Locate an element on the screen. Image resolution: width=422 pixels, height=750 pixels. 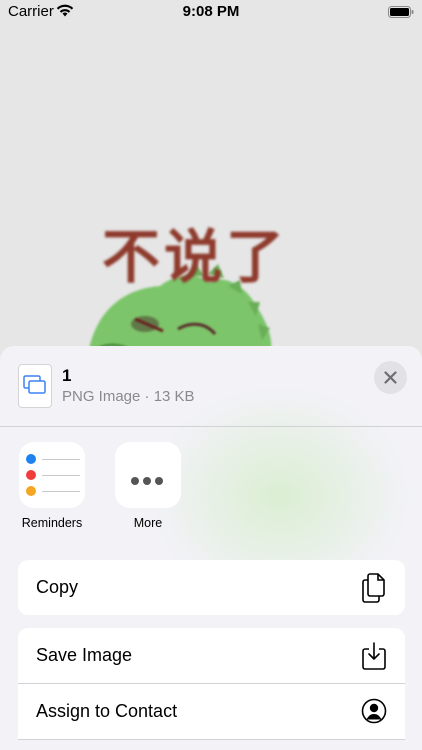
save-image-action: Save Image is located at coordinates (211, 655).